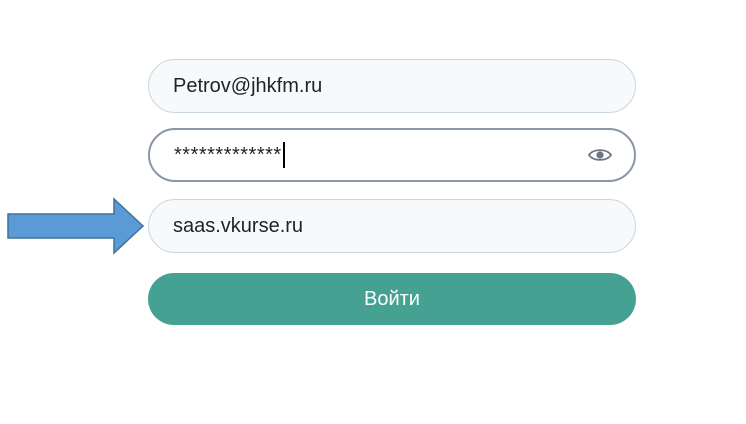 This screenshot has height=424, width=746. Describe the element at coordinates (228, 154) in the screenshot. I see `password-value: *************` at that location.